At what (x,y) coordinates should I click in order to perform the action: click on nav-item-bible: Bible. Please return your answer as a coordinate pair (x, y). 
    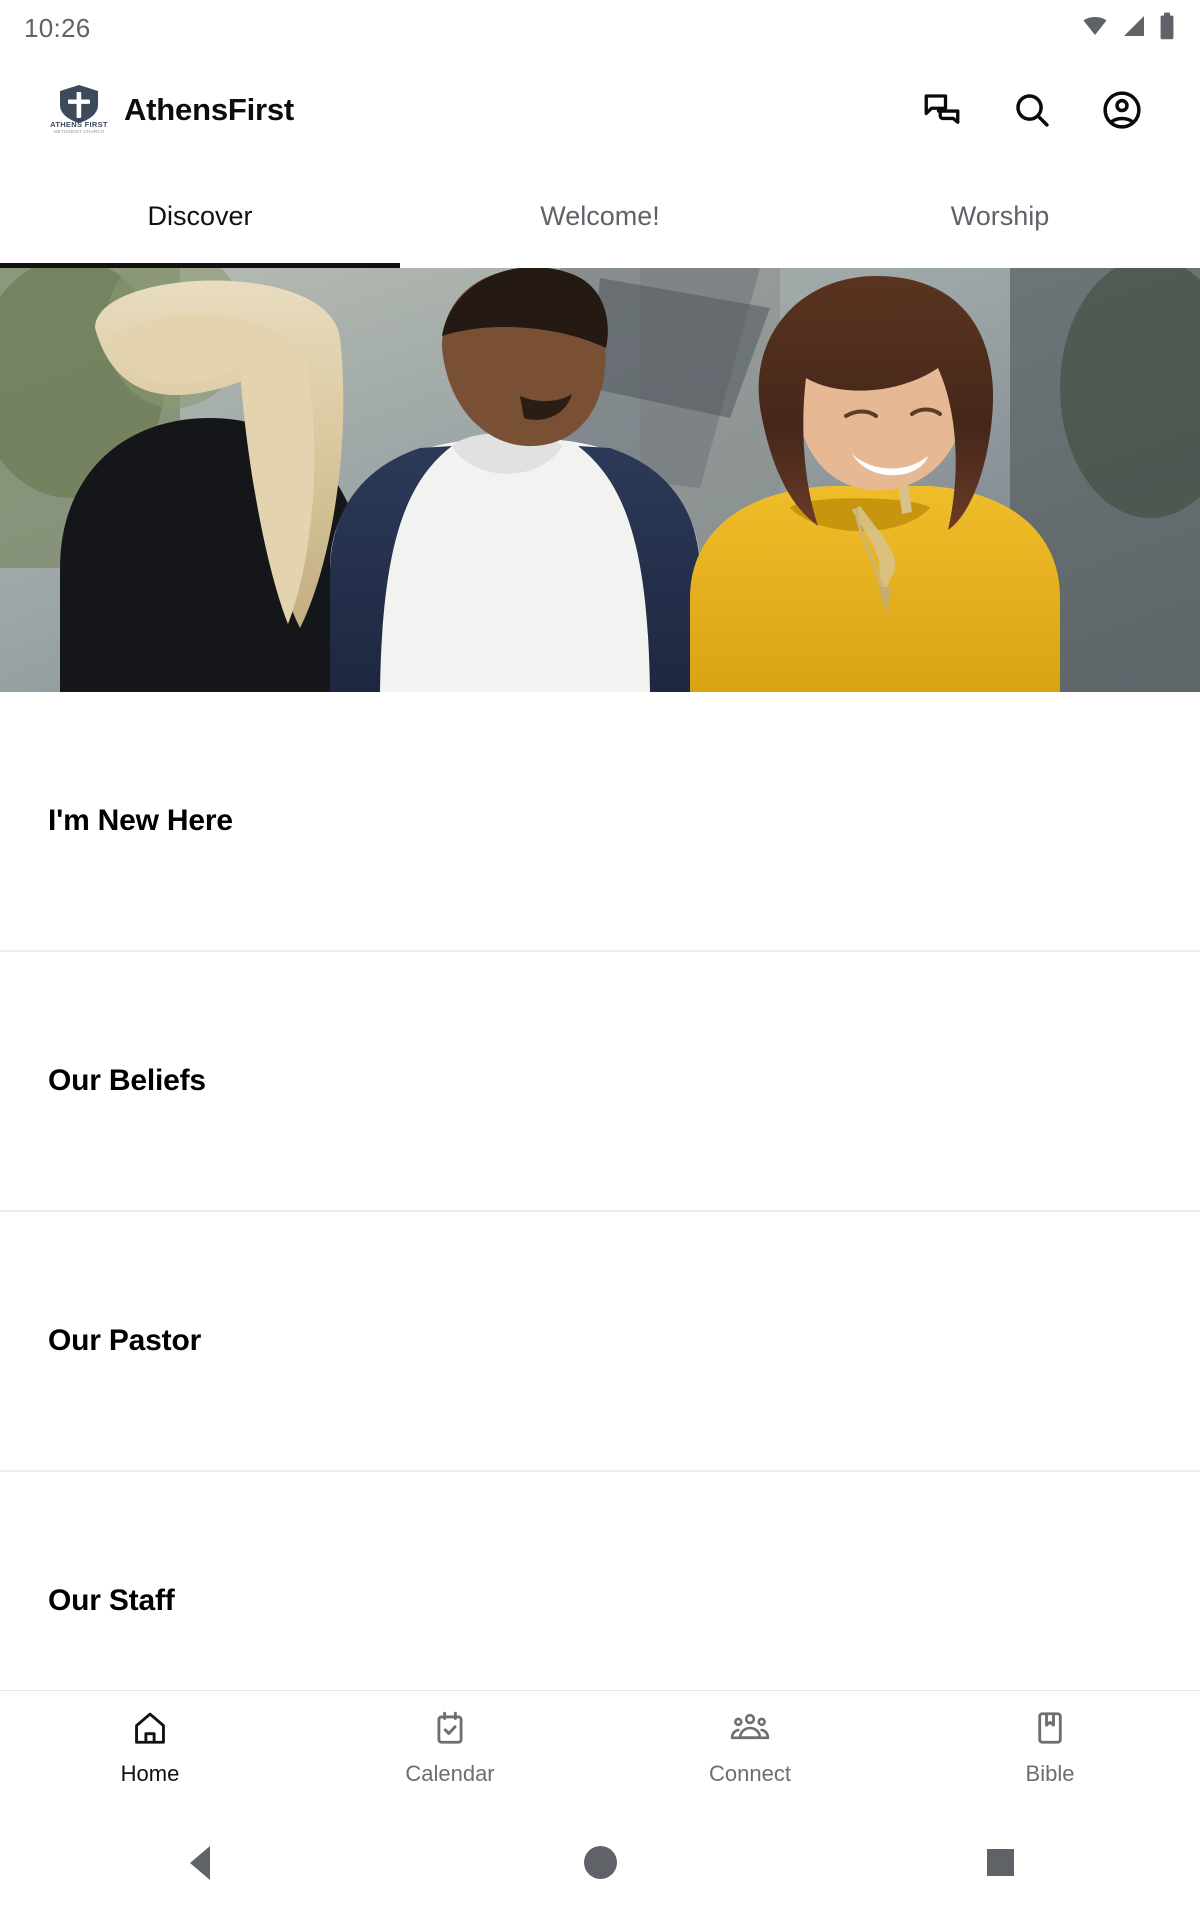
    Looking at the image, I should click on (1050, 1748).